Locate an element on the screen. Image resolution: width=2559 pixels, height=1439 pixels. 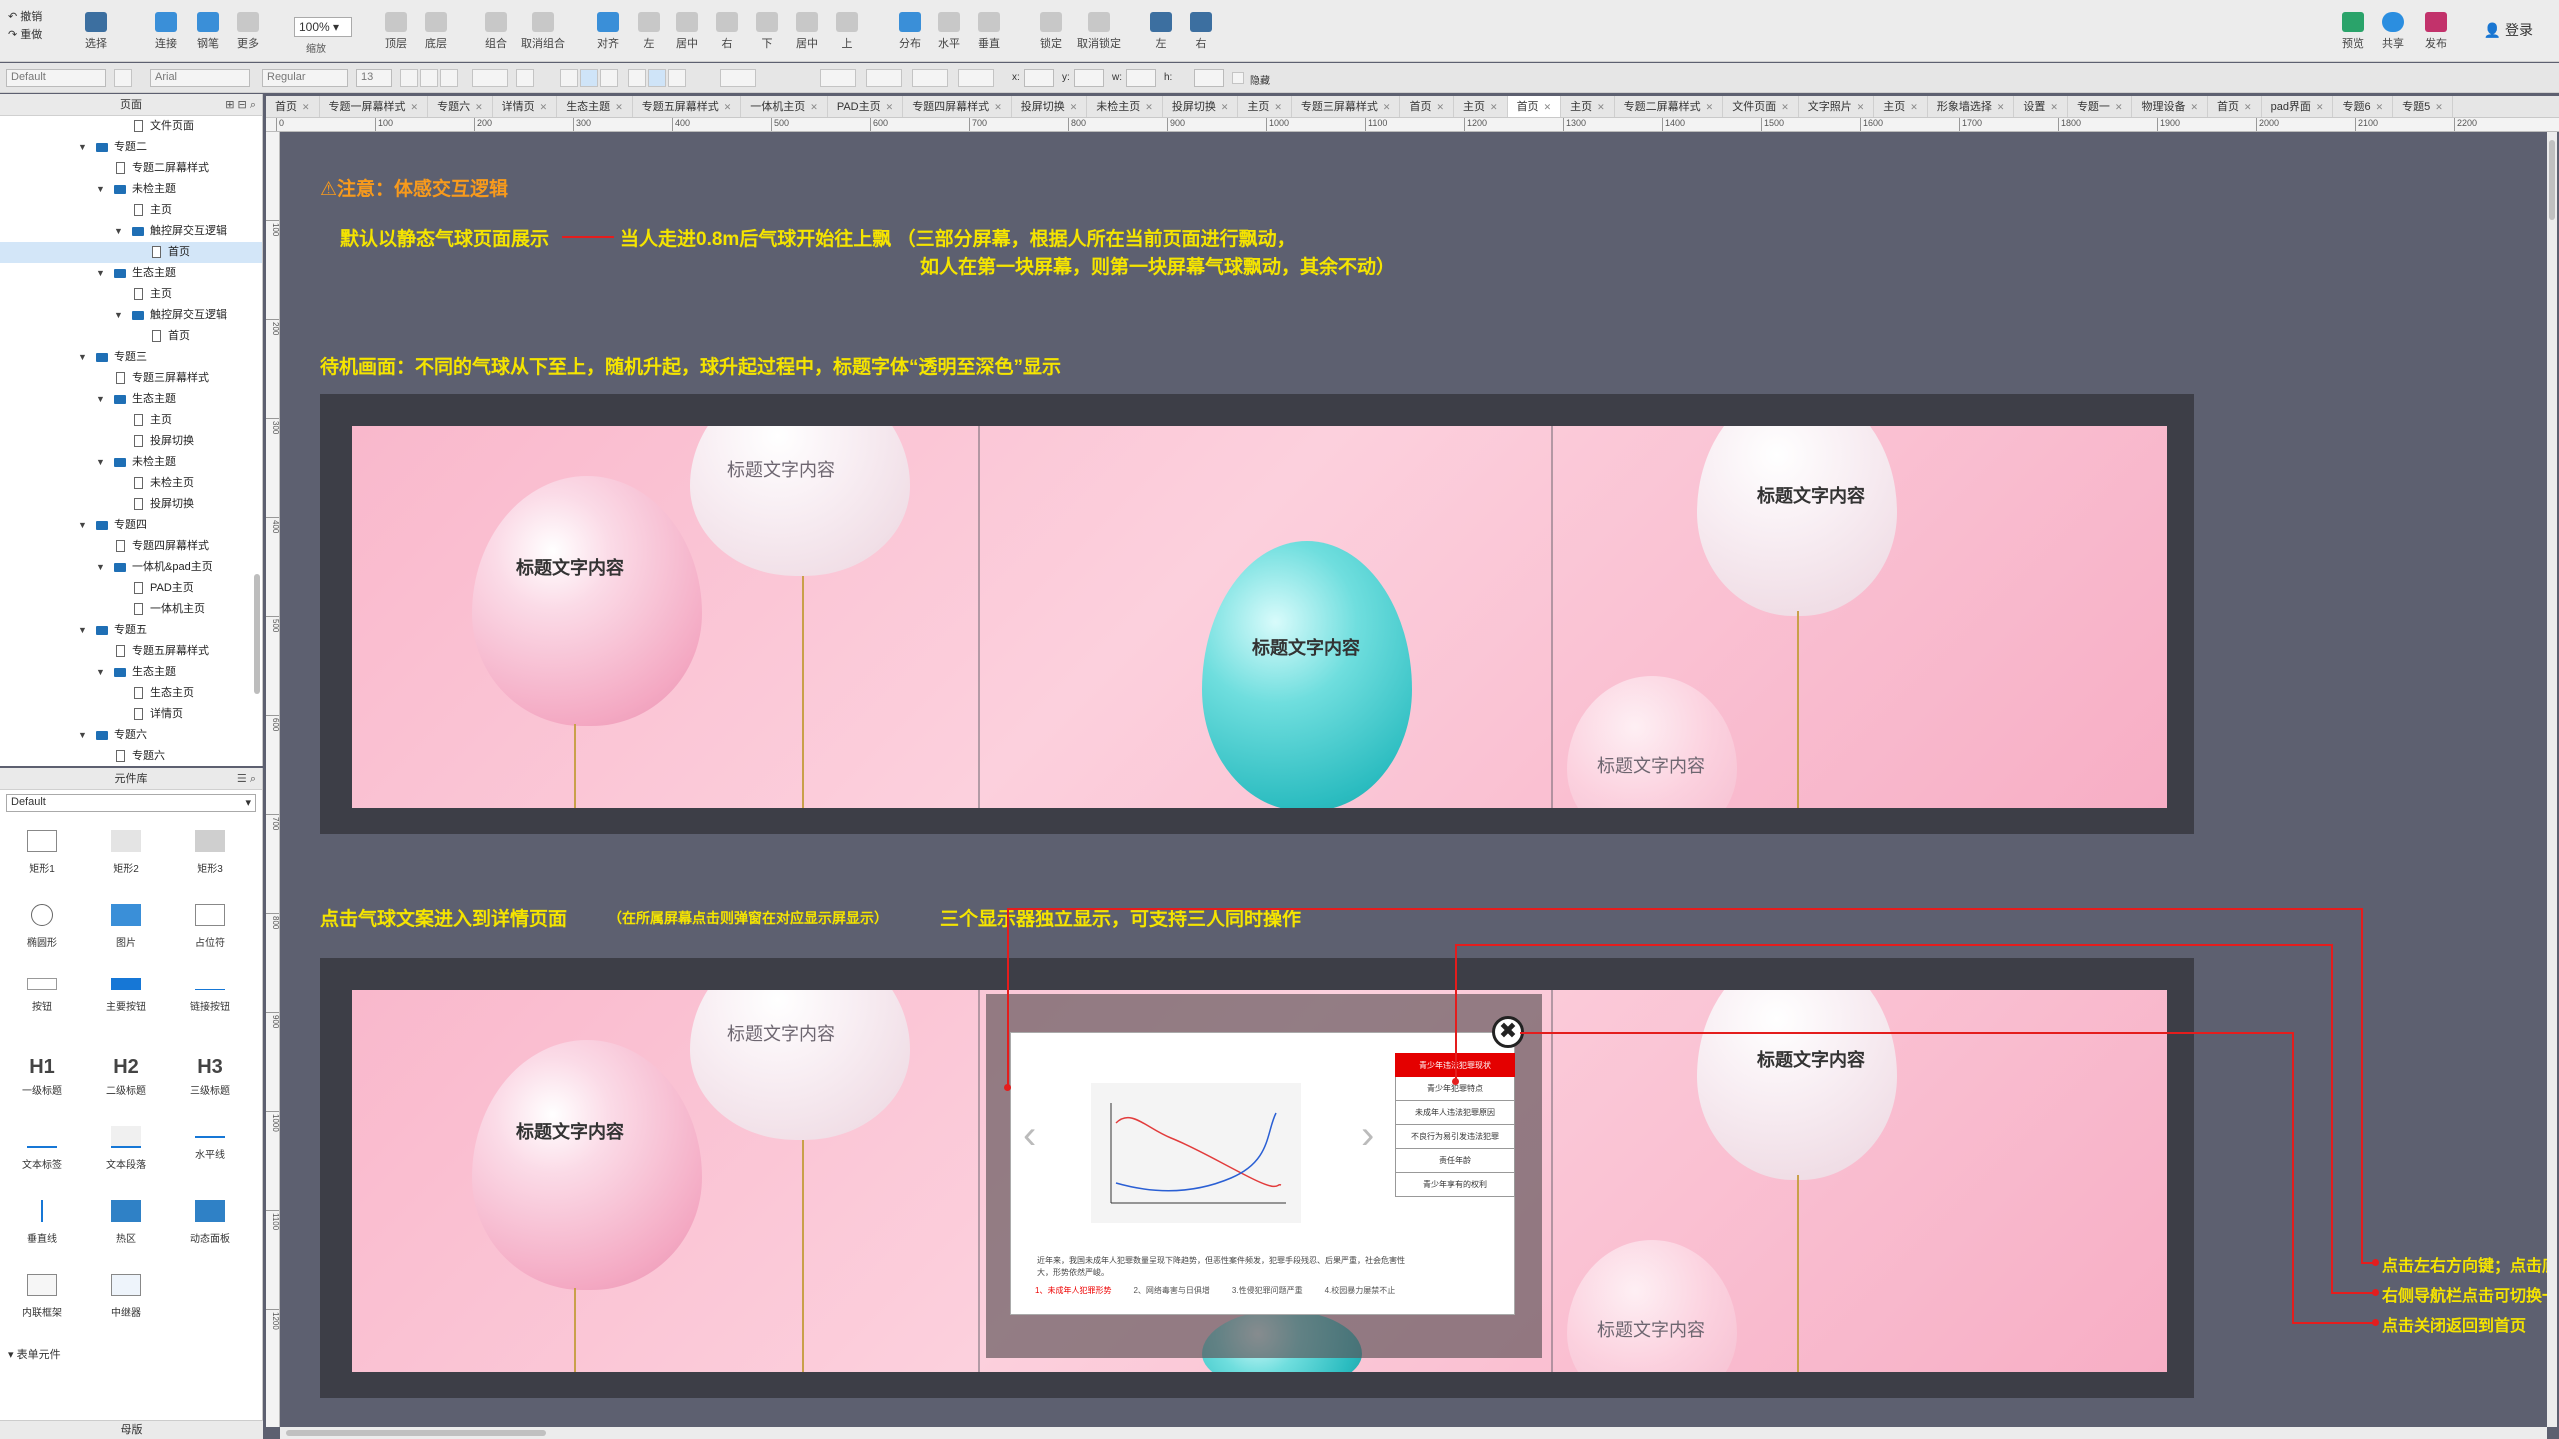
widget-hotspot: 热区 is located at coordinates (126, 1222).